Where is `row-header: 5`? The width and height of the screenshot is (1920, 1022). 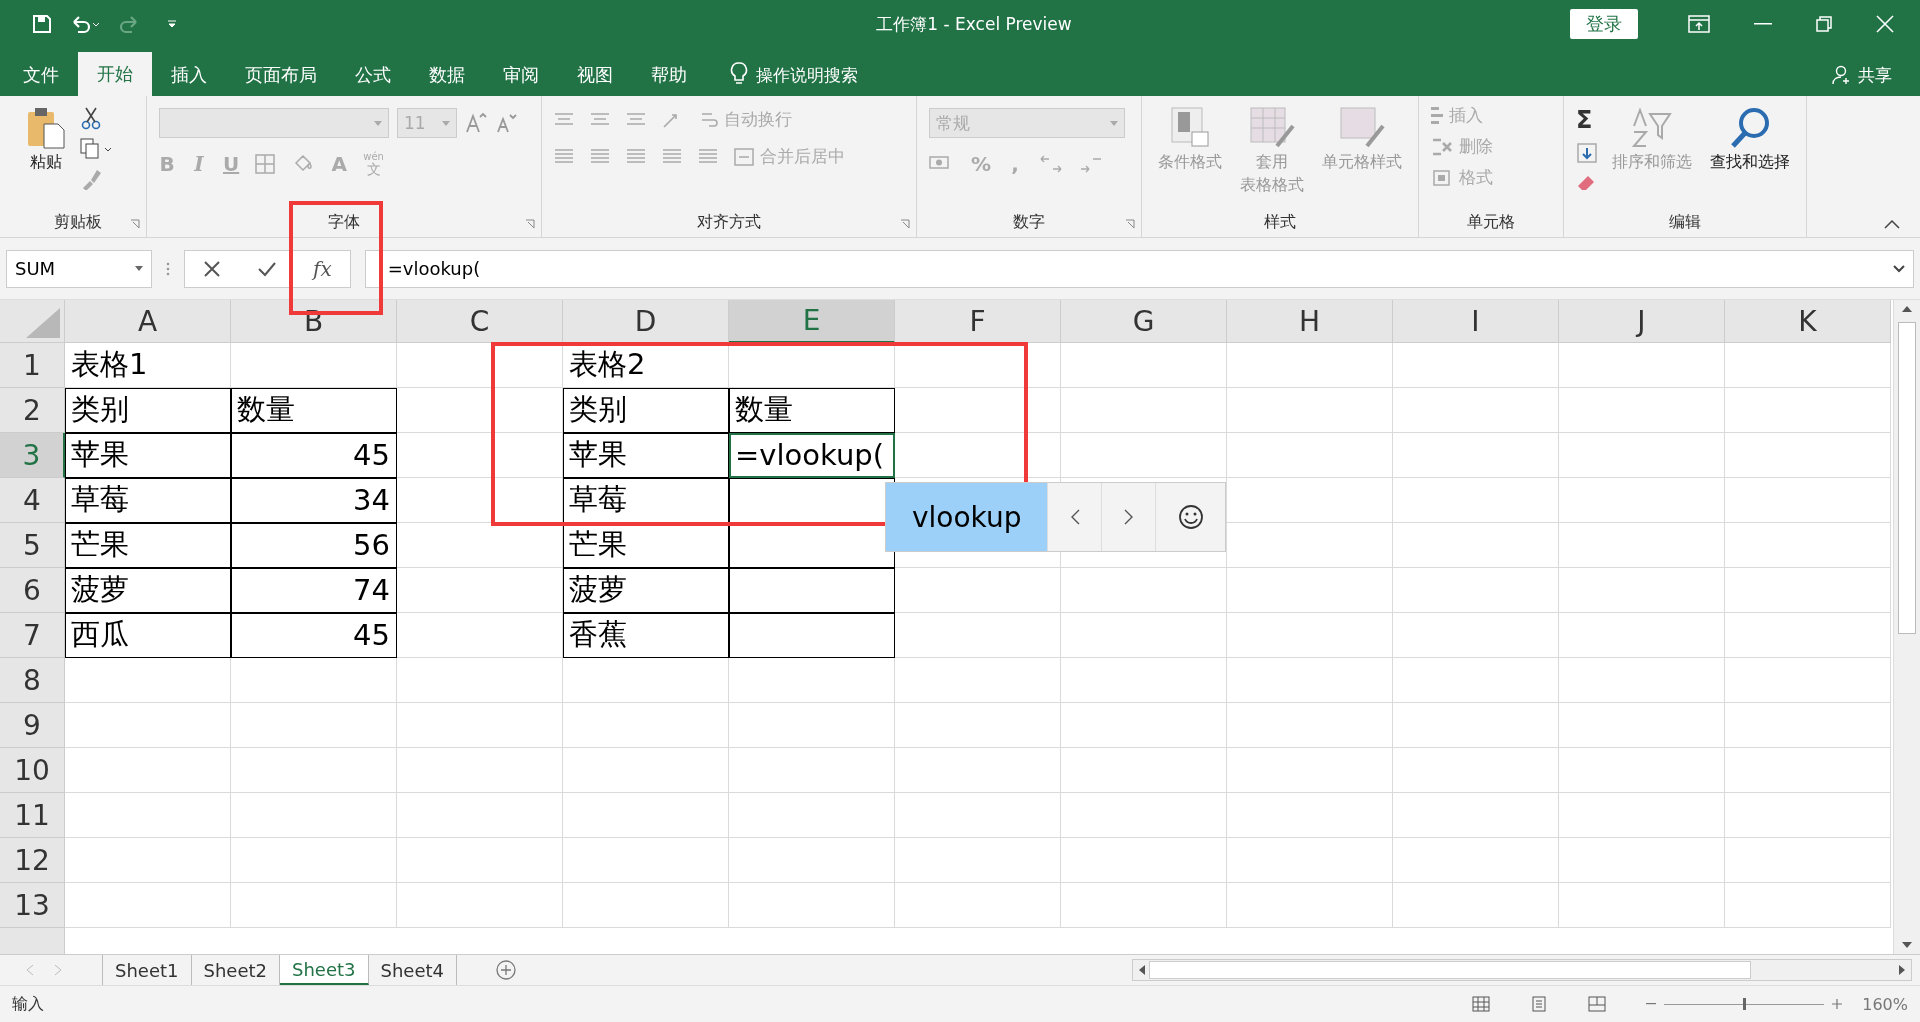
row-header: 5 is located at coordinates (32, 545).